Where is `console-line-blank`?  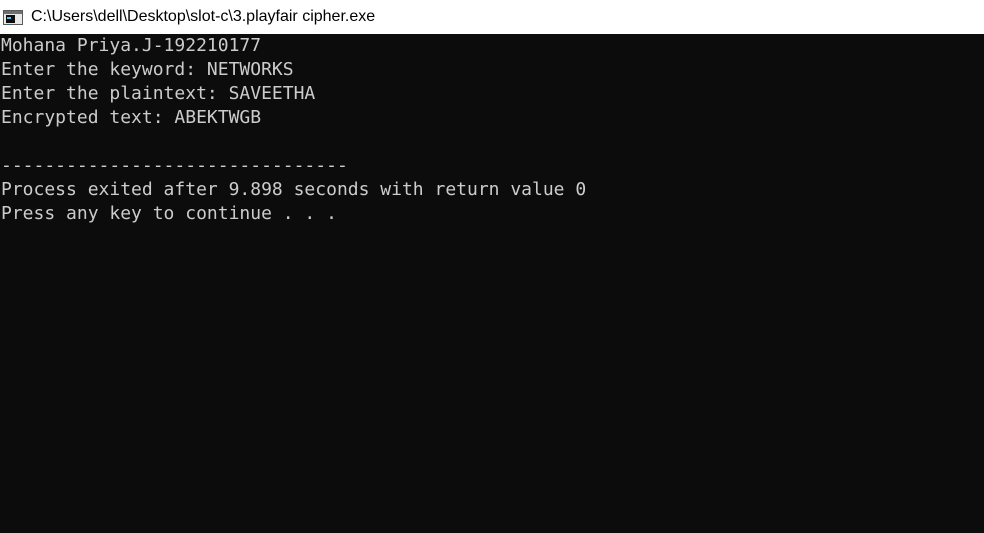 console-line-blank is located at coordinates (492, 142).